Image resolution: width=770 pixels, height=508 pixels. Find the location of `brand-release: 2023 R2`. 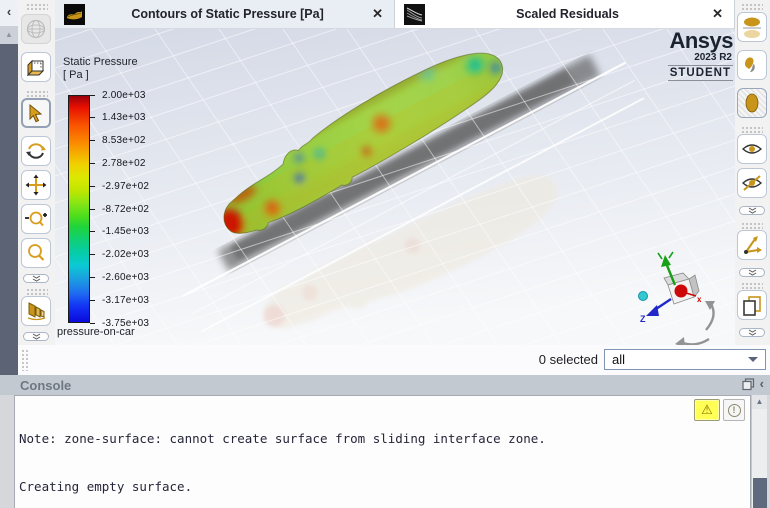

brand-release: 2023 R2 is located at coordinates (713, 57).